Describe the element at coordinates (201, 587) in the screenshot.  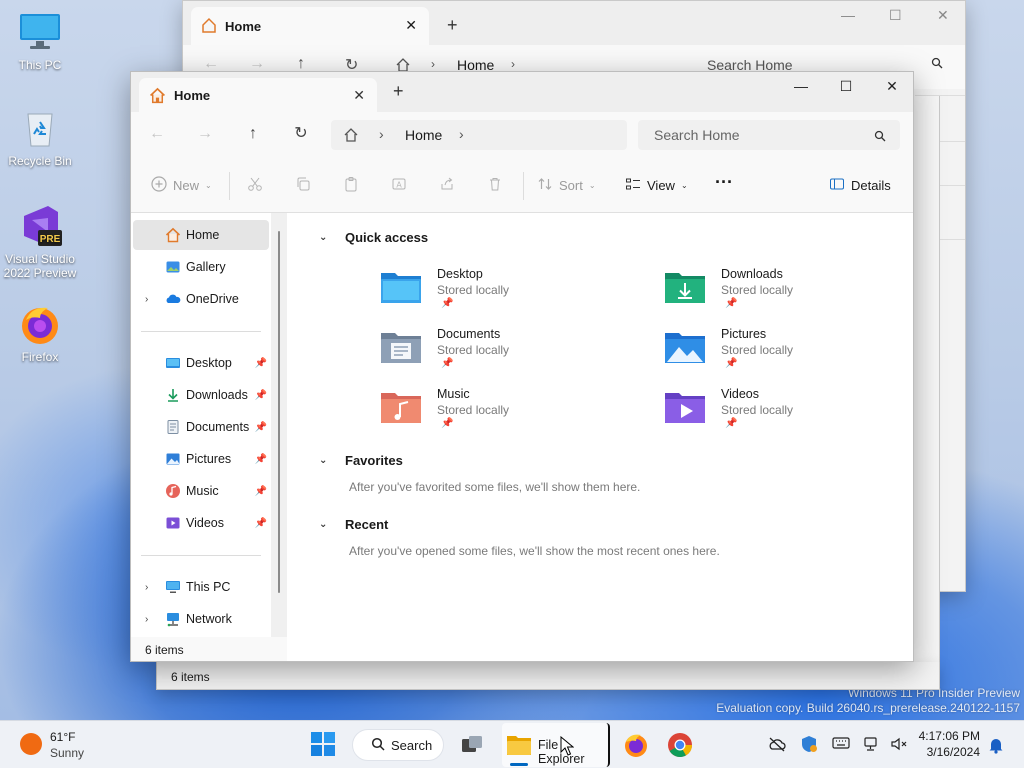
I see `sidebar-item-this-pc: › This PC` at that location.